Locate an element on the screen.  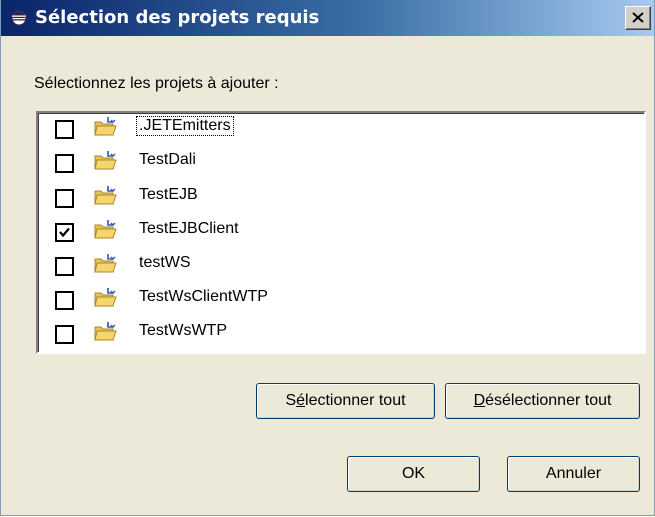
list-item: .JETEmitters is located at coordinates (335, 130).